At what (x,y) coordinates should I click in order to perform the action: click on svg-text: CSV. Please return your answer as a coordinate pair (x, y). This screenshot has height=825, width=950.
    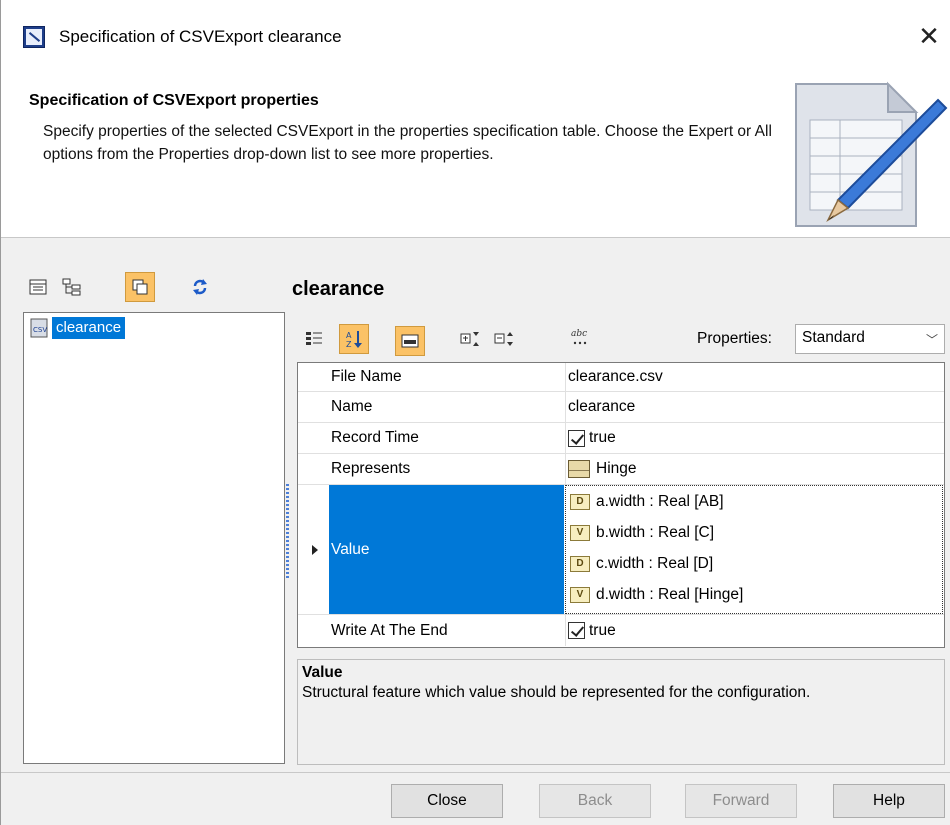
    Looking at the image, I should click on (40, 330).